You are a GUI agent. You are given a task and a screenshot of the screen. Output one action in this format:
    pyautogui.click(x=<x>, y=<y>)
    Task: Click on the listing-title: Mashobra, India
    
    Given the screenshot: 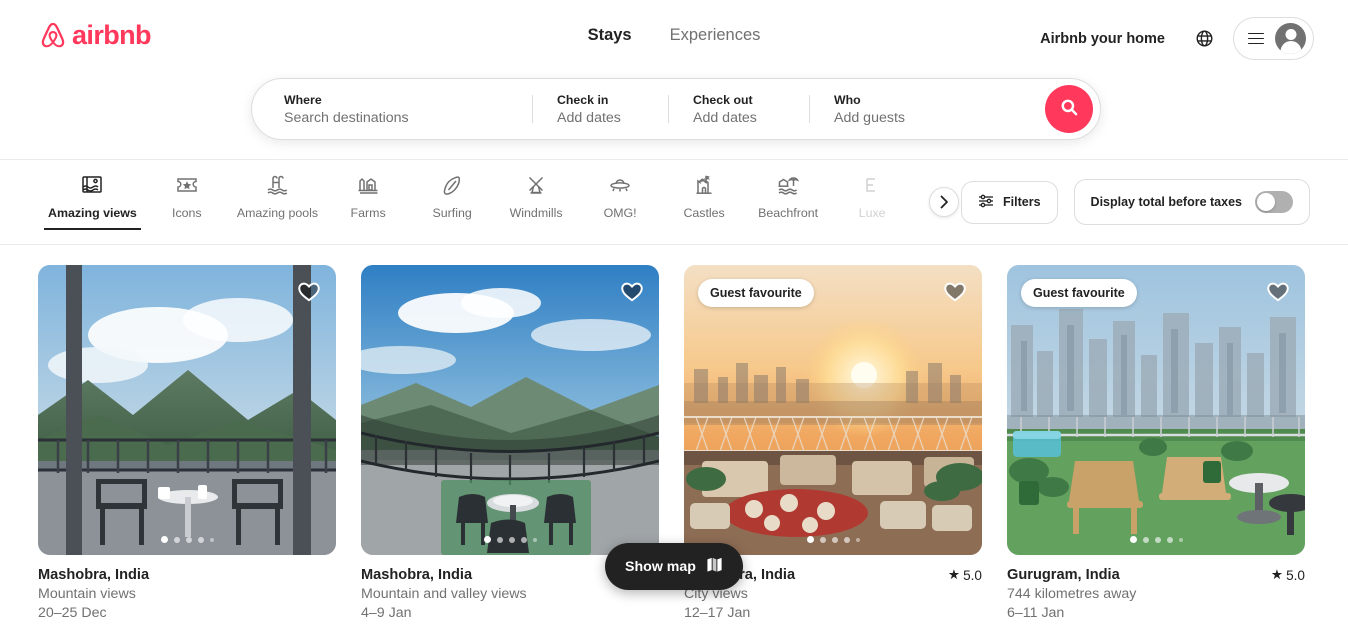 What is the action you would take?
    pyautogui.click(x=94, y=575)
    